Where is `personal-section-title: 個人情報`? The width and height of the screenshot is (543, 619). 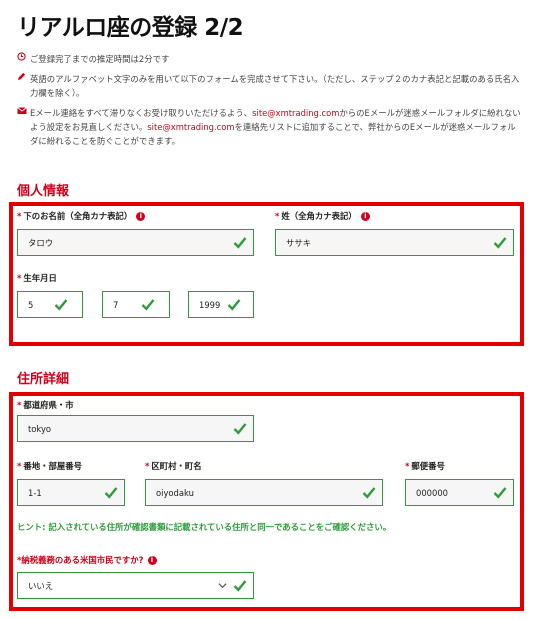 personal-section-title: 個人情報 is located at coordinates (43, 191).